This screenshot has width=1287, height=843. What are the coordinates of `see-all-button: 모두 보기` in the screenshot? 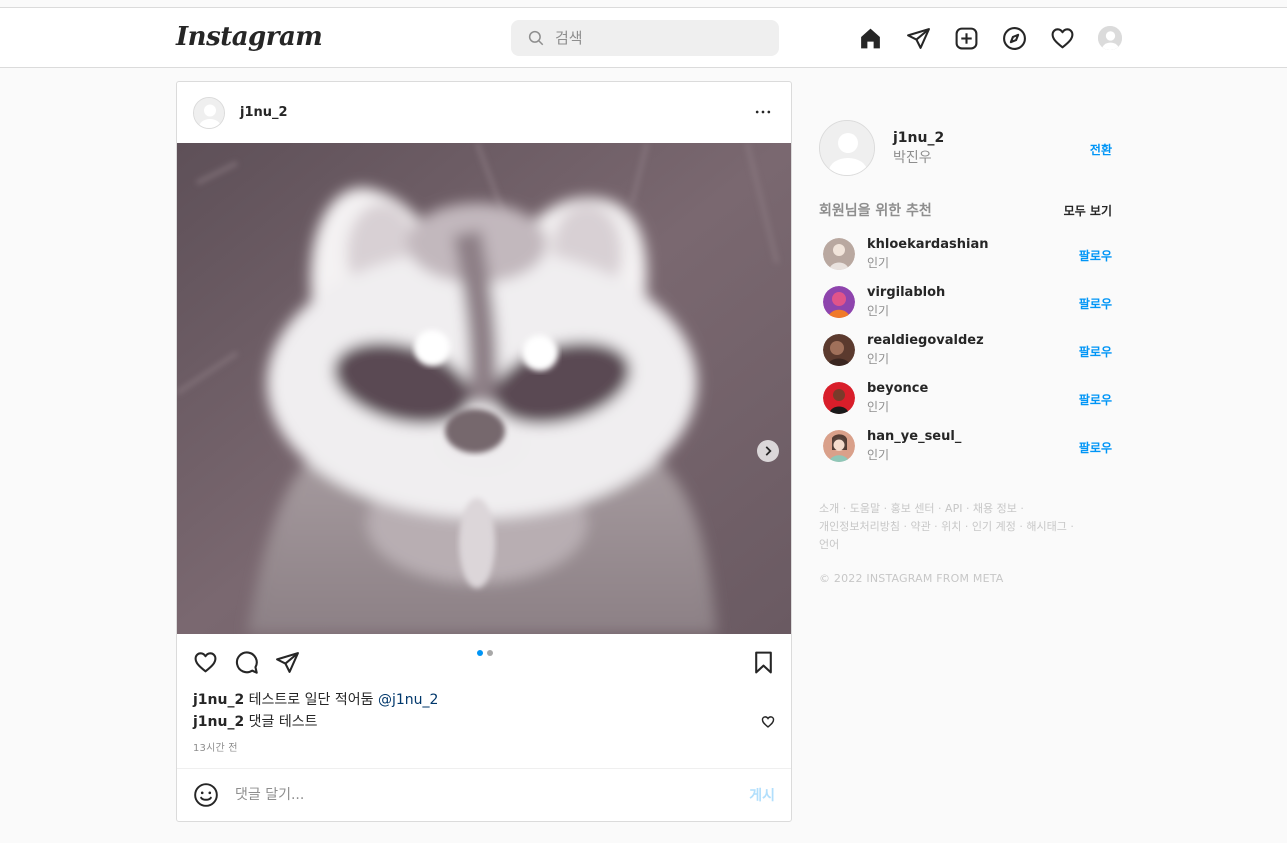 It's located at (1088, 210).